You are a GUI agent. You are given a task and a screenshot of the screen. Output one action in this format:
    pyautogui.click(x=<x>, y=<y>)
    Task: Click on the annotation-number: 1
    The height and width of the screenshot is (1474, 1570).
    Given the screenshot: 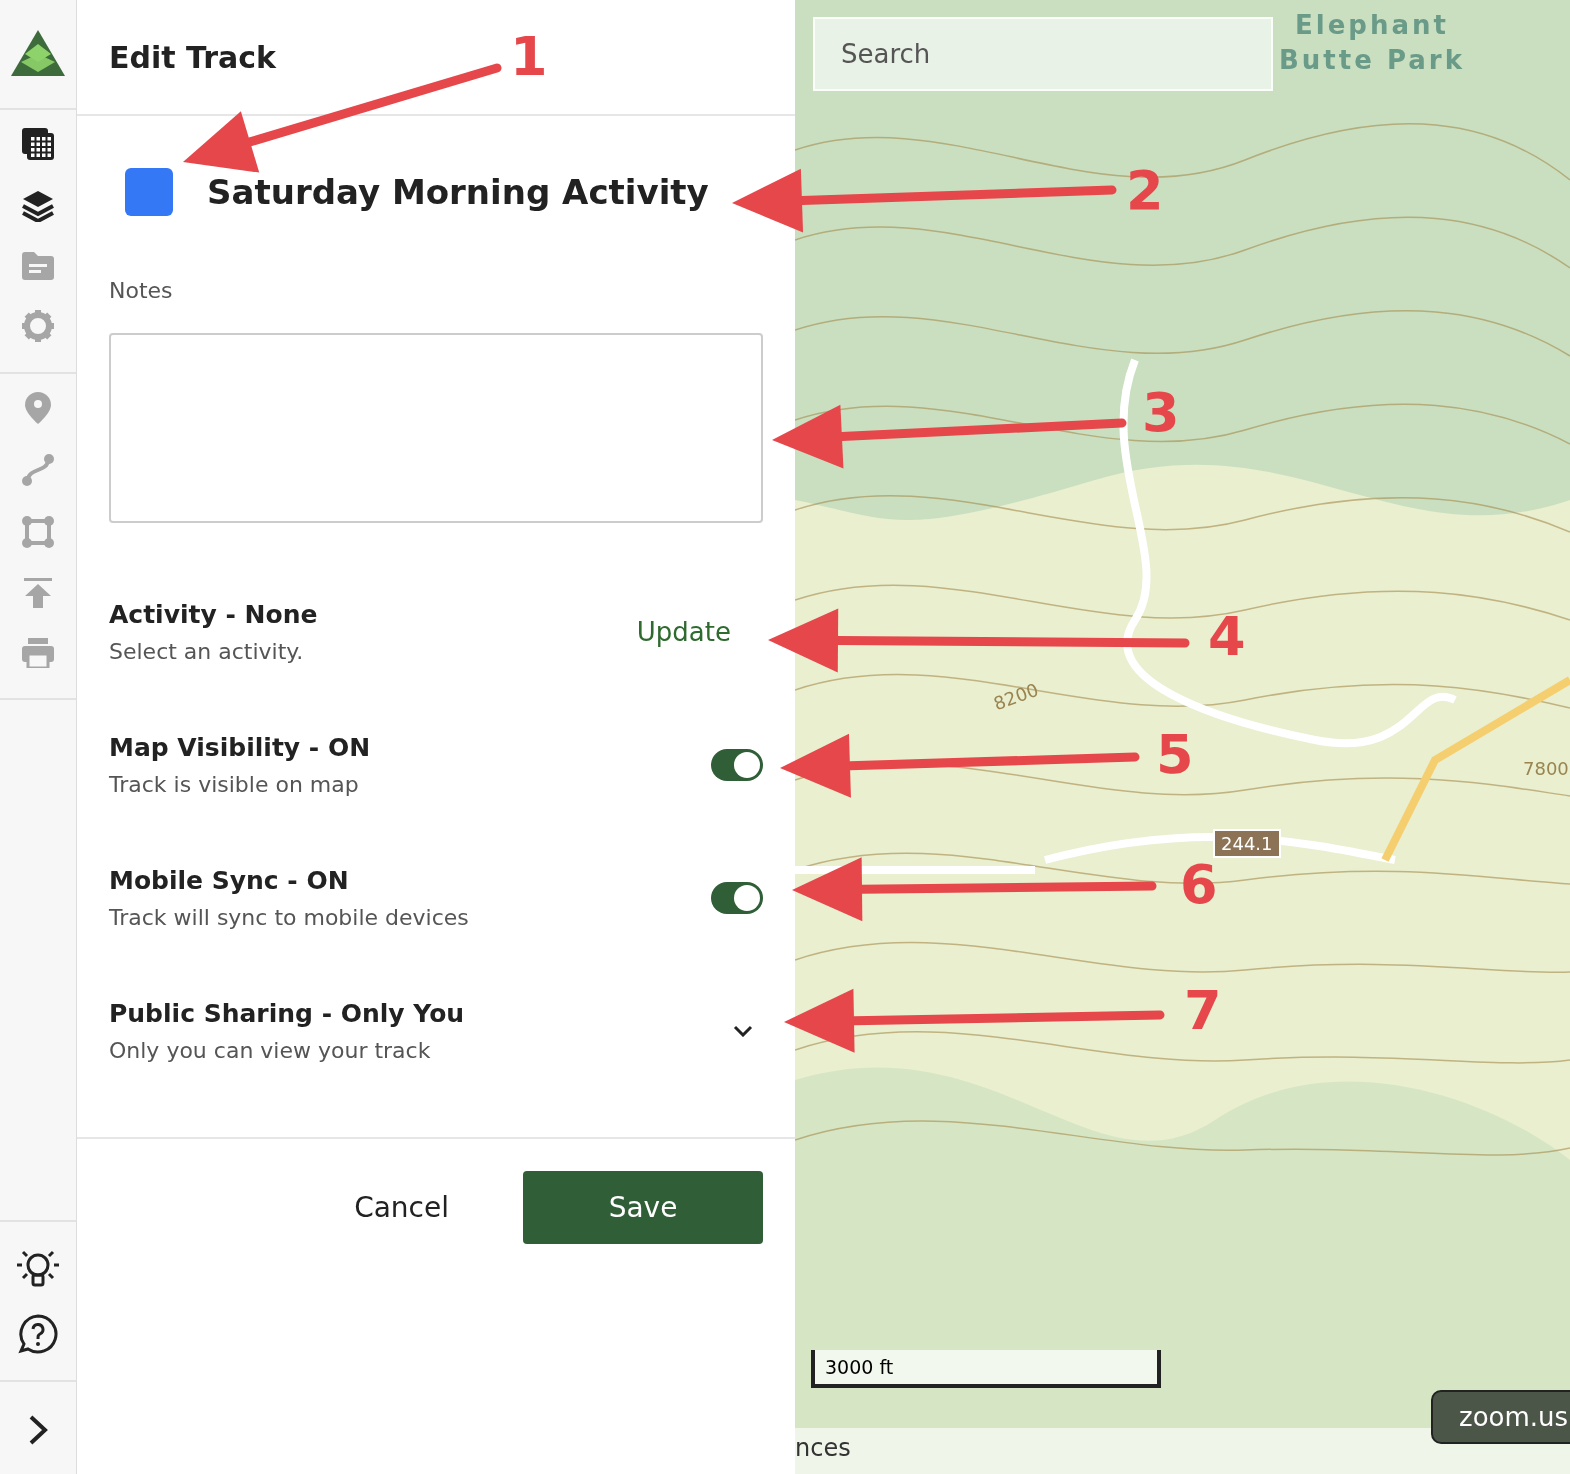 What is the action you would take?
    pyautogui.click(x=529, y=57)
    